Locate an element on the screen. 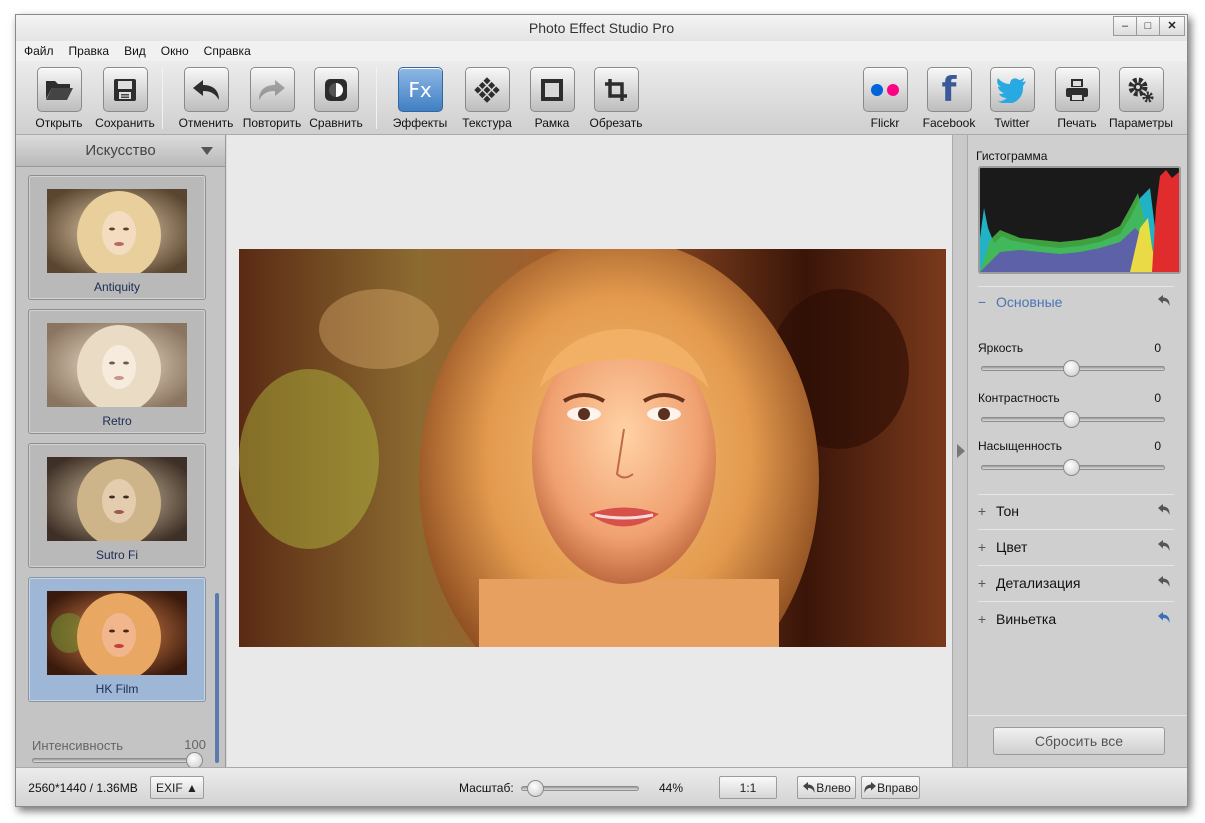 This screenshot has height=823, width=1205. menu-bar: Файл Правка Вид Окно Справка is located at coordinates (601, 51).